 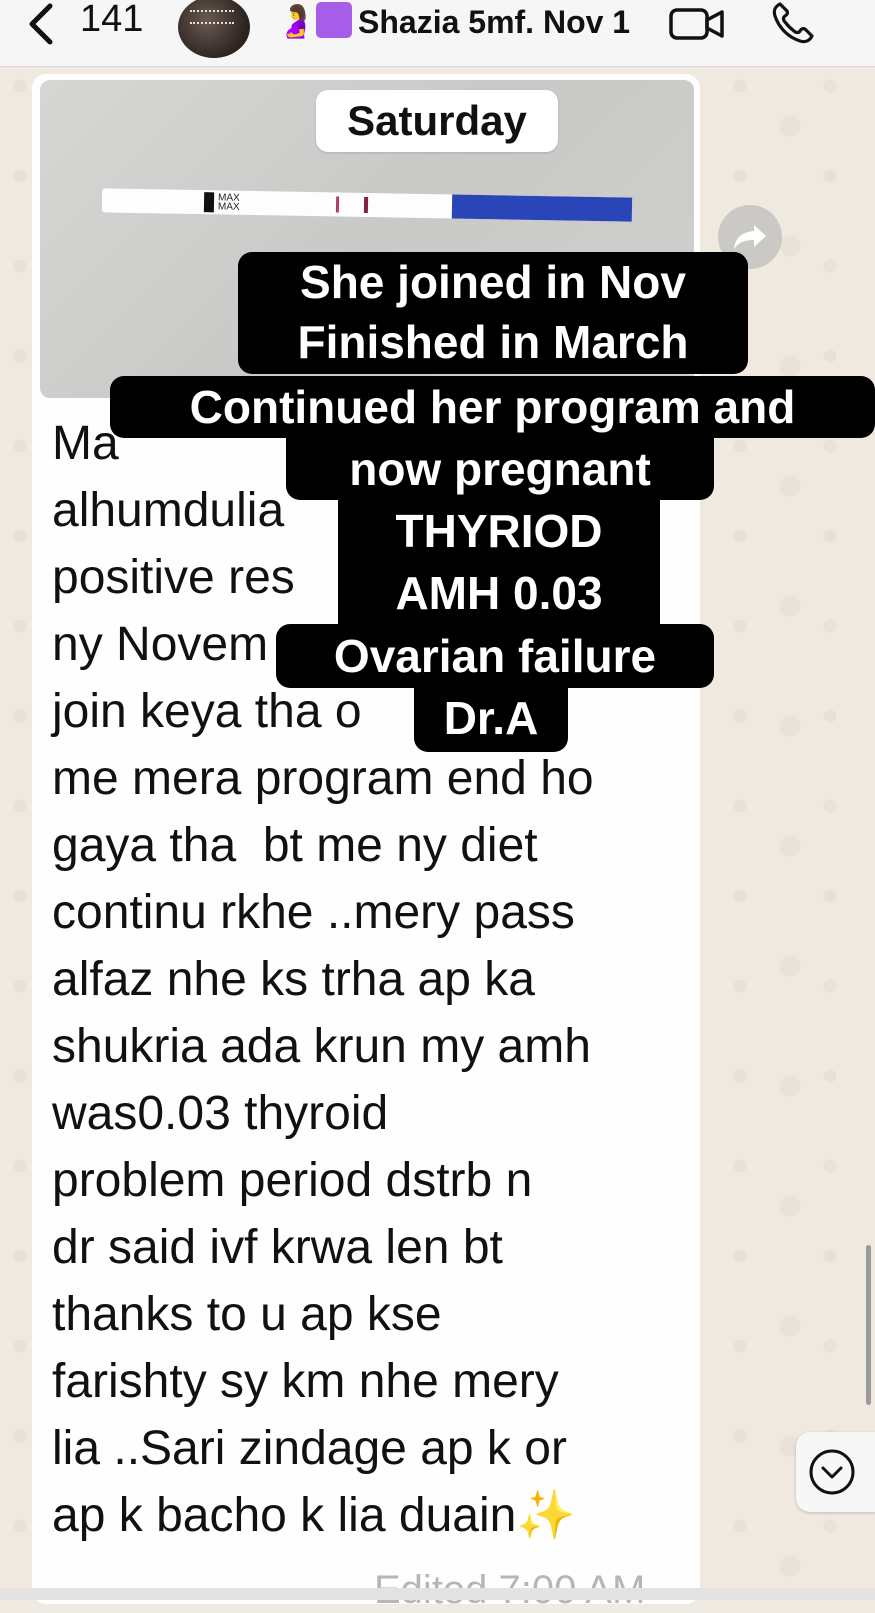 I want to click on strip-handle, so click(x=542, y=208).